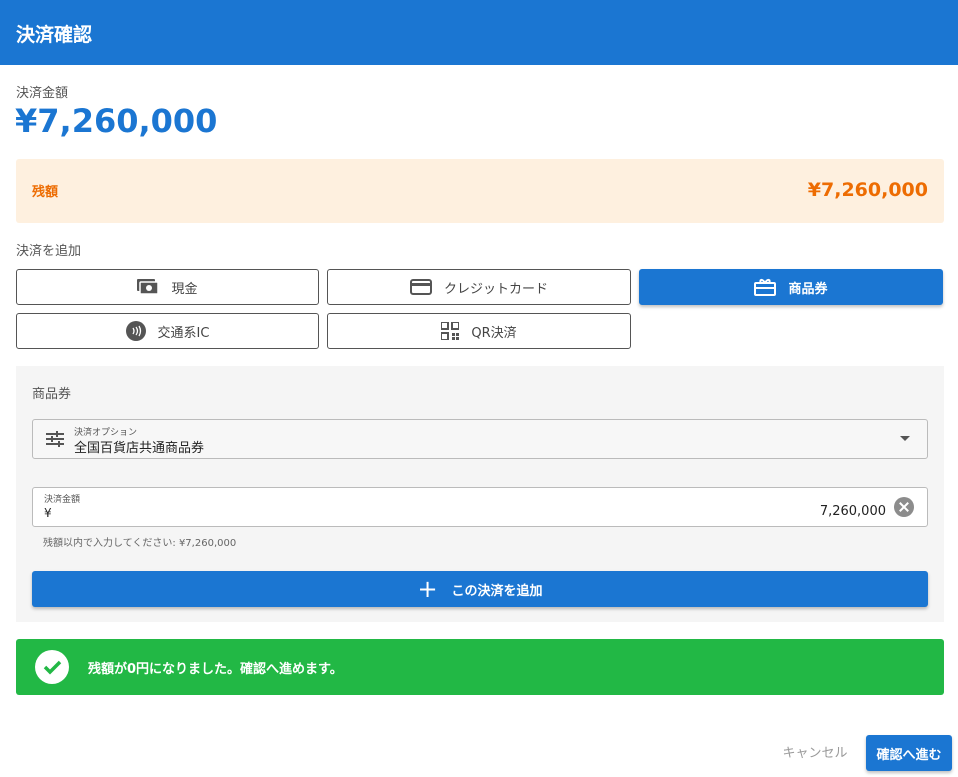  I want to click on method-qr-button: QR決済, so click(479, 331).